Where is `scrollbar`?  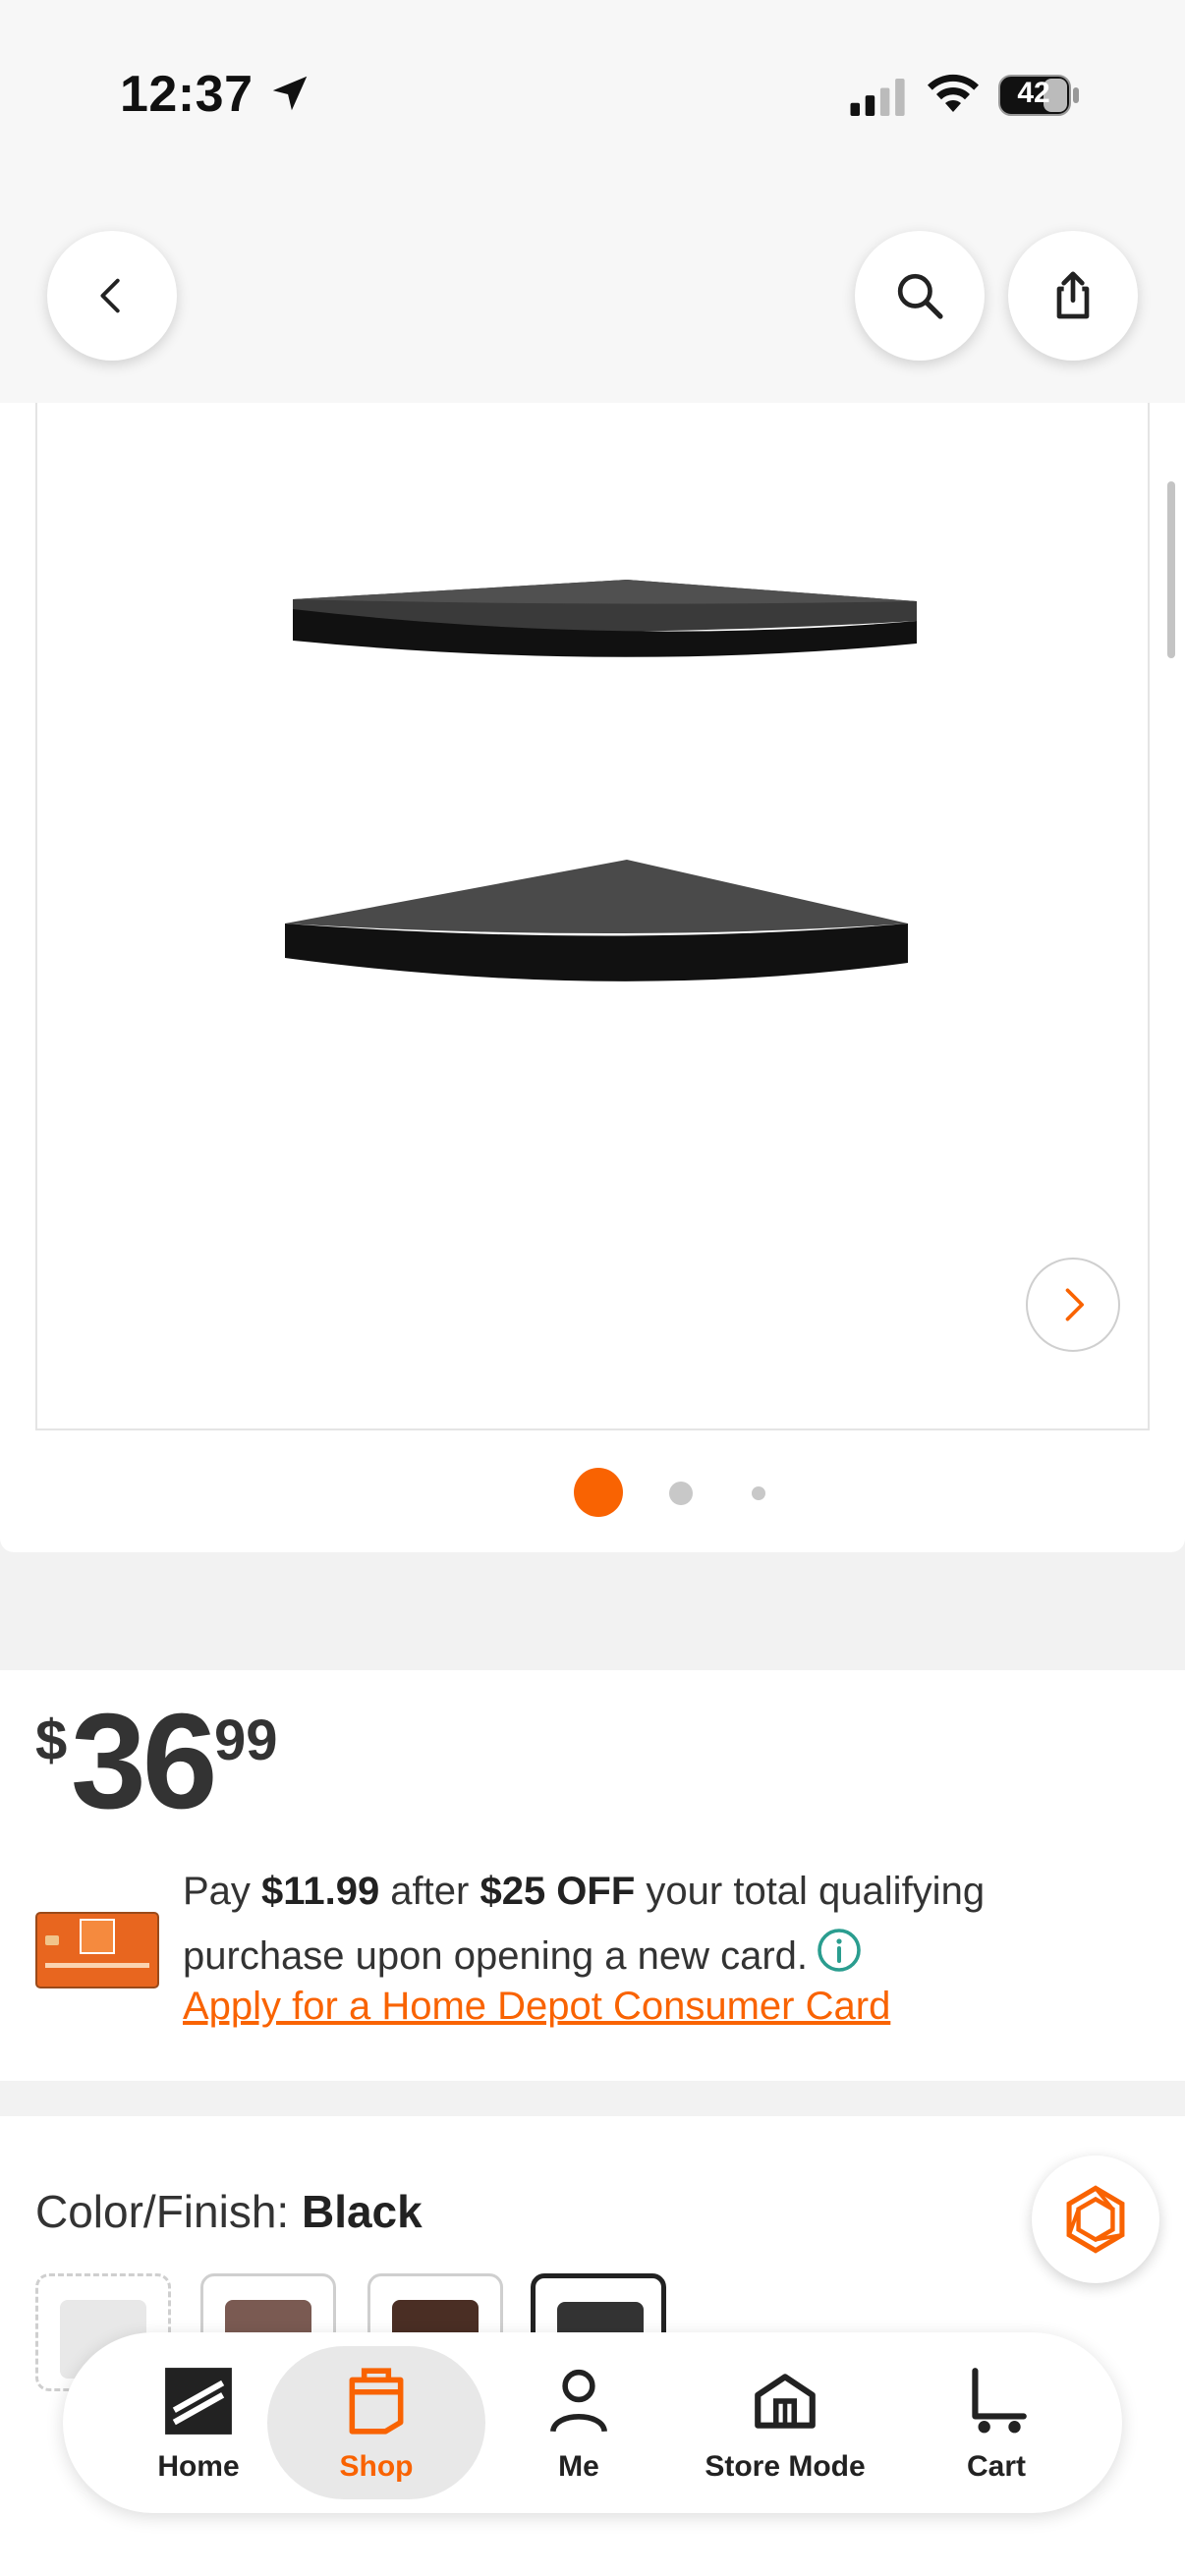
scrollbar is located at coordinates (1171, 569).